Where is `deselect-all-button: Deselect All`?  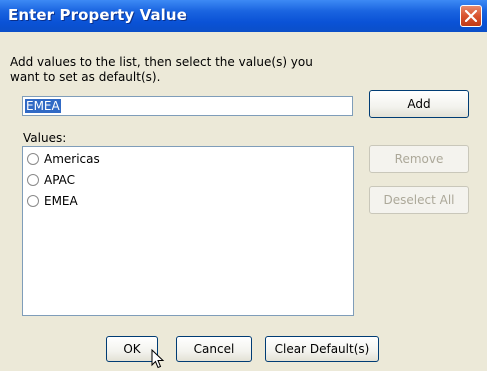
deselect-all-button: Deselect All is located at coordinates (419, 200).